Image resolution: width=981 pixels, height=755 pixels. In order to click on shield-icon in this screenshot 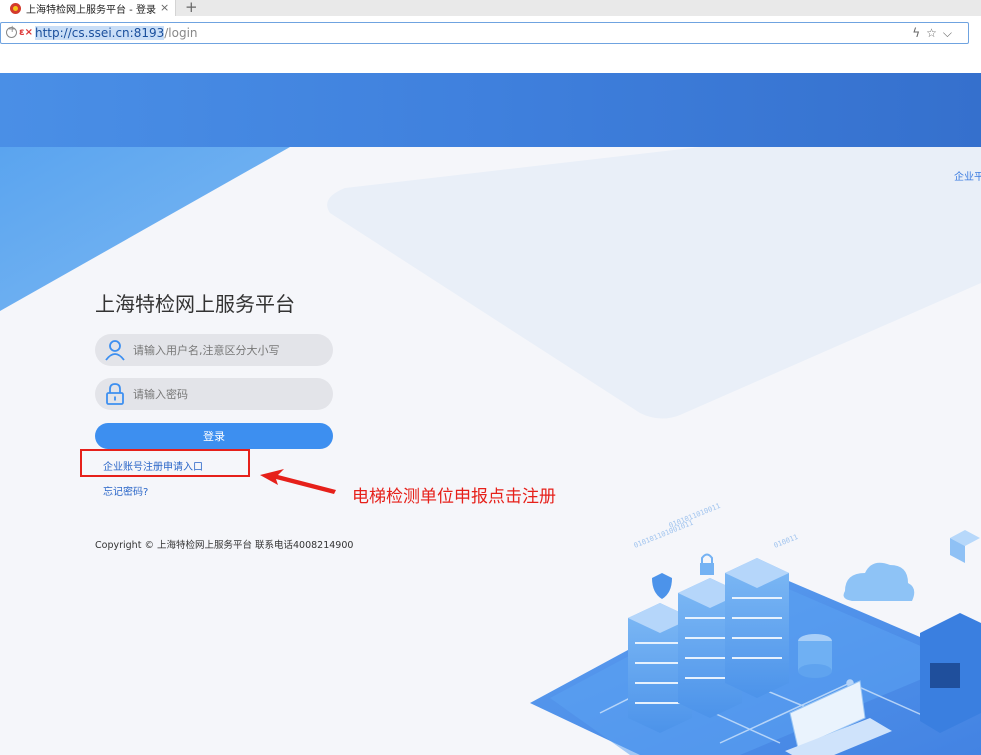, I will do `click(11, 31)`.